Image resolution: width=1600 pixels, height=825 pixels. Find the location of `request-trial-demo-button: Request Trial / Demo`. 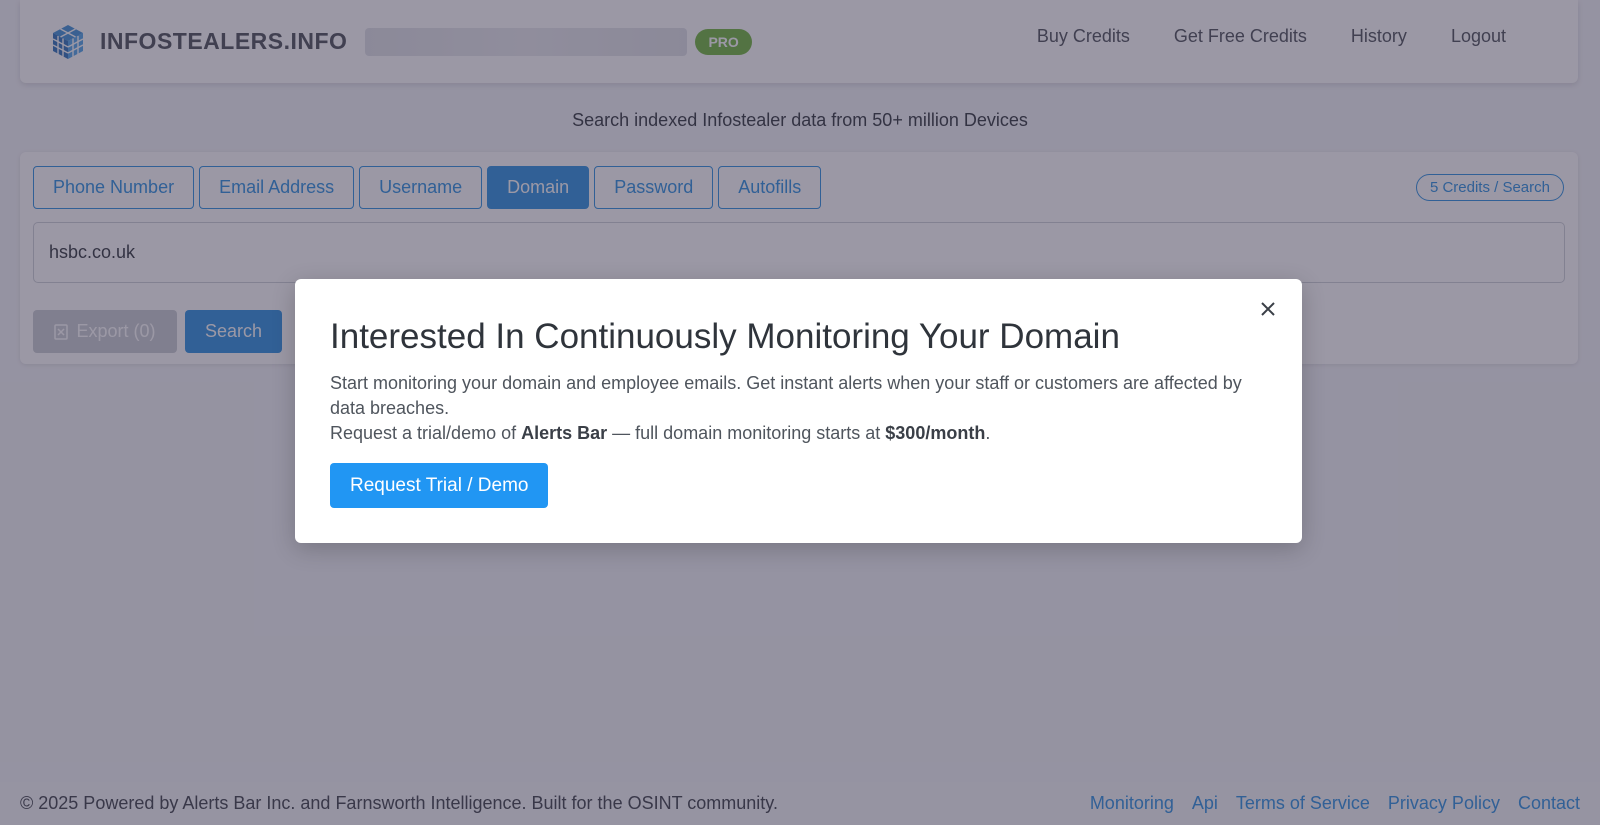

request-trial-demo-button: Request Trial / Demo is located at coordinates (439, 485).